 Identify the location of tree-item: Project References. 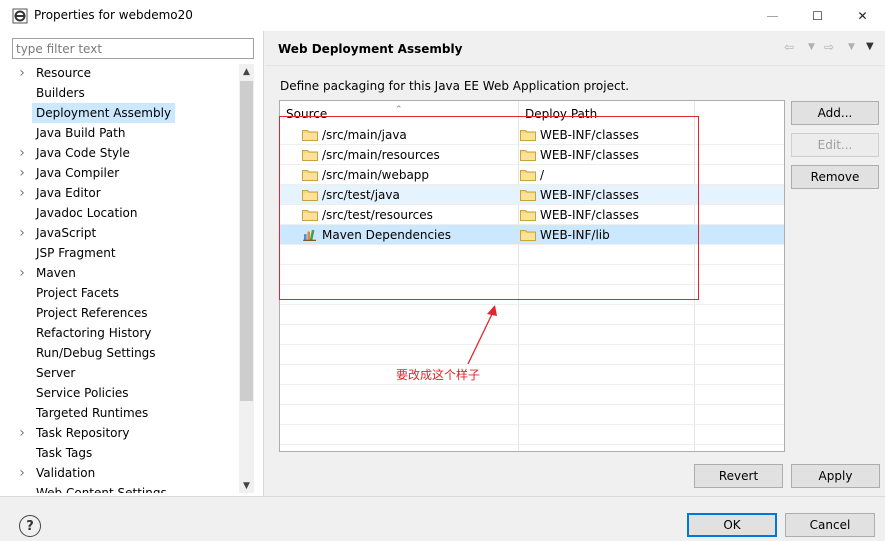
(125, 313).